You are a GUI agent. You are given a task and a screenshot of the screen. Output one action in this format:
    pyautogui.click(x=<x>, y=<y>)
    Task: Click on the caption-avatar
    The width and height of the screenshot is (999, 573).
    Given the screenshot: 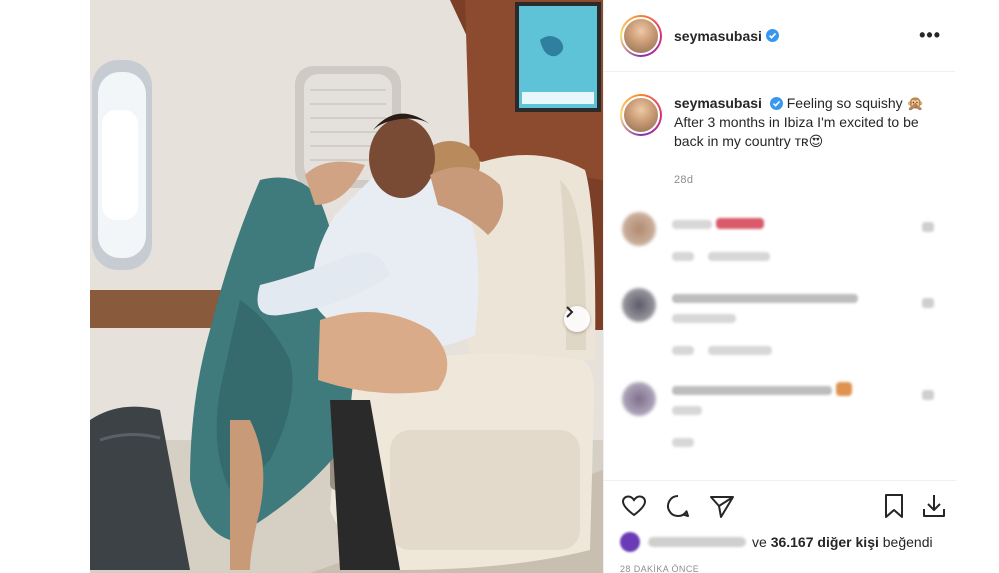 What is the action you would take?
    pyautogui.click(x=641, y=115)
    